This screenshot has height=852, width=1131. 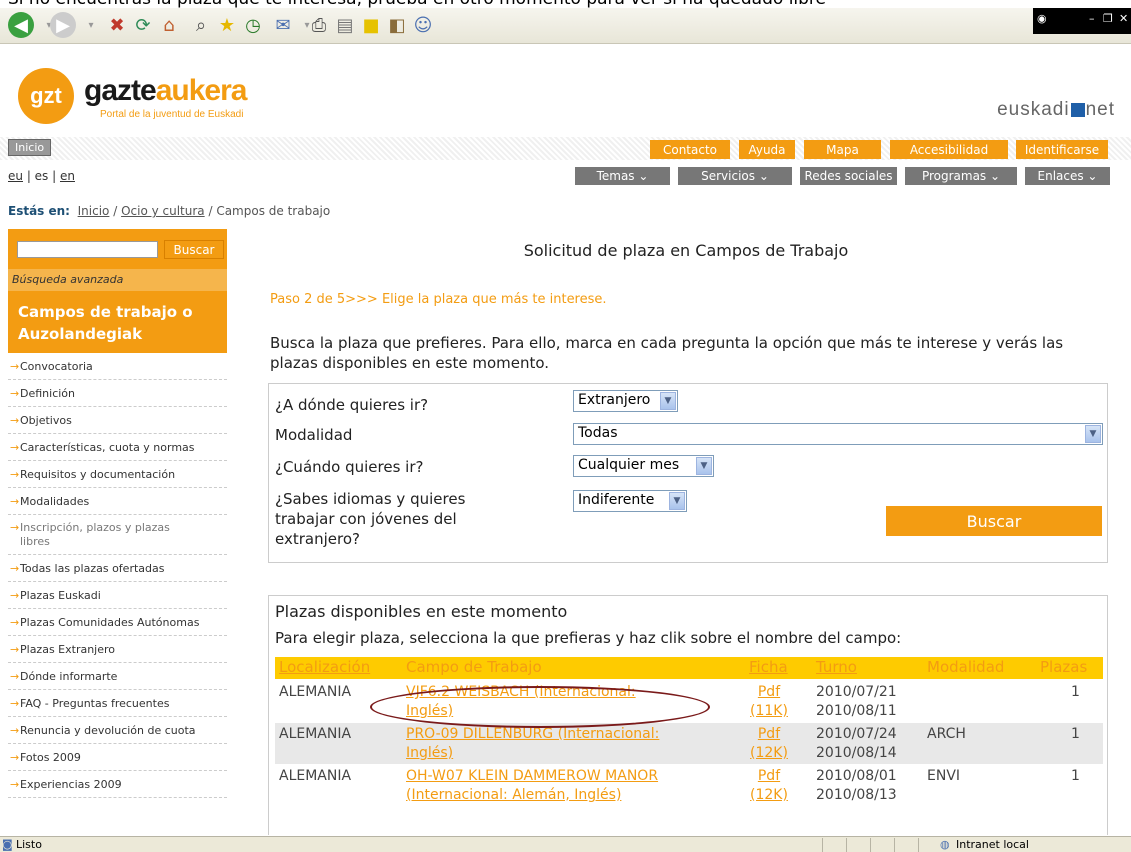 I want to click on row-campo-link: PRO-09 DILLENBURG (Internacional: Inglés), so click(x=532, y=744).